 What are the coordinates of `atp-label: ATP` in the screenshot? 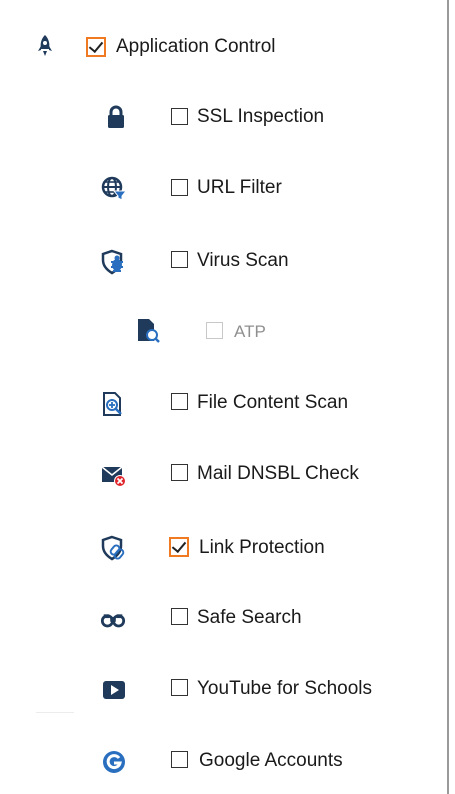 It's located at (250, 332).